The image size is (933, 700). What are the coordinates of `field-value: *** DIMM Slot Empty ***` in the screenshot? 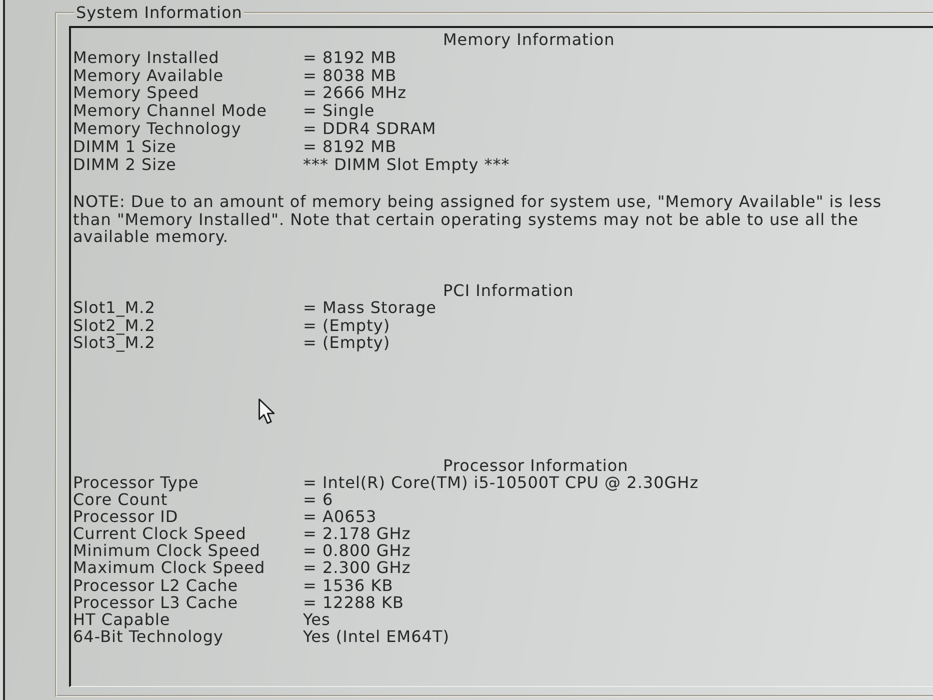 It's located at (406, 165).